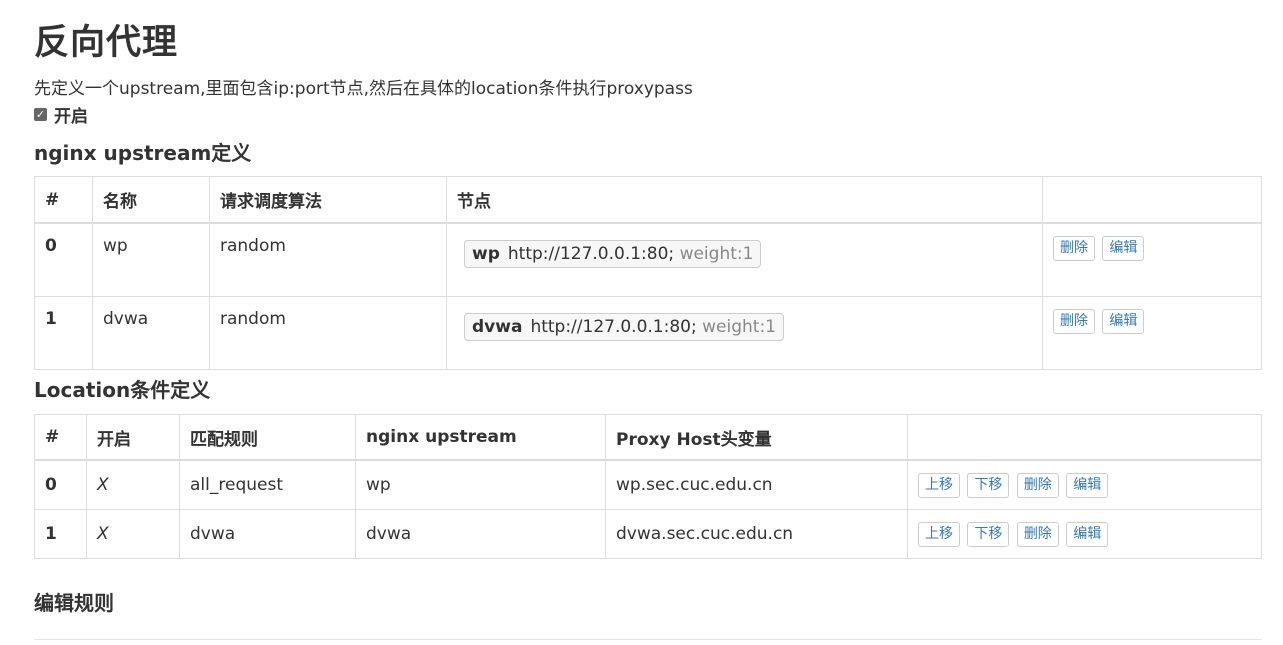 This screenshot has height=645, width=1283. I want to click on proxy-host: dvwa.sec.cuc.edu.cn, so click(756, 534).